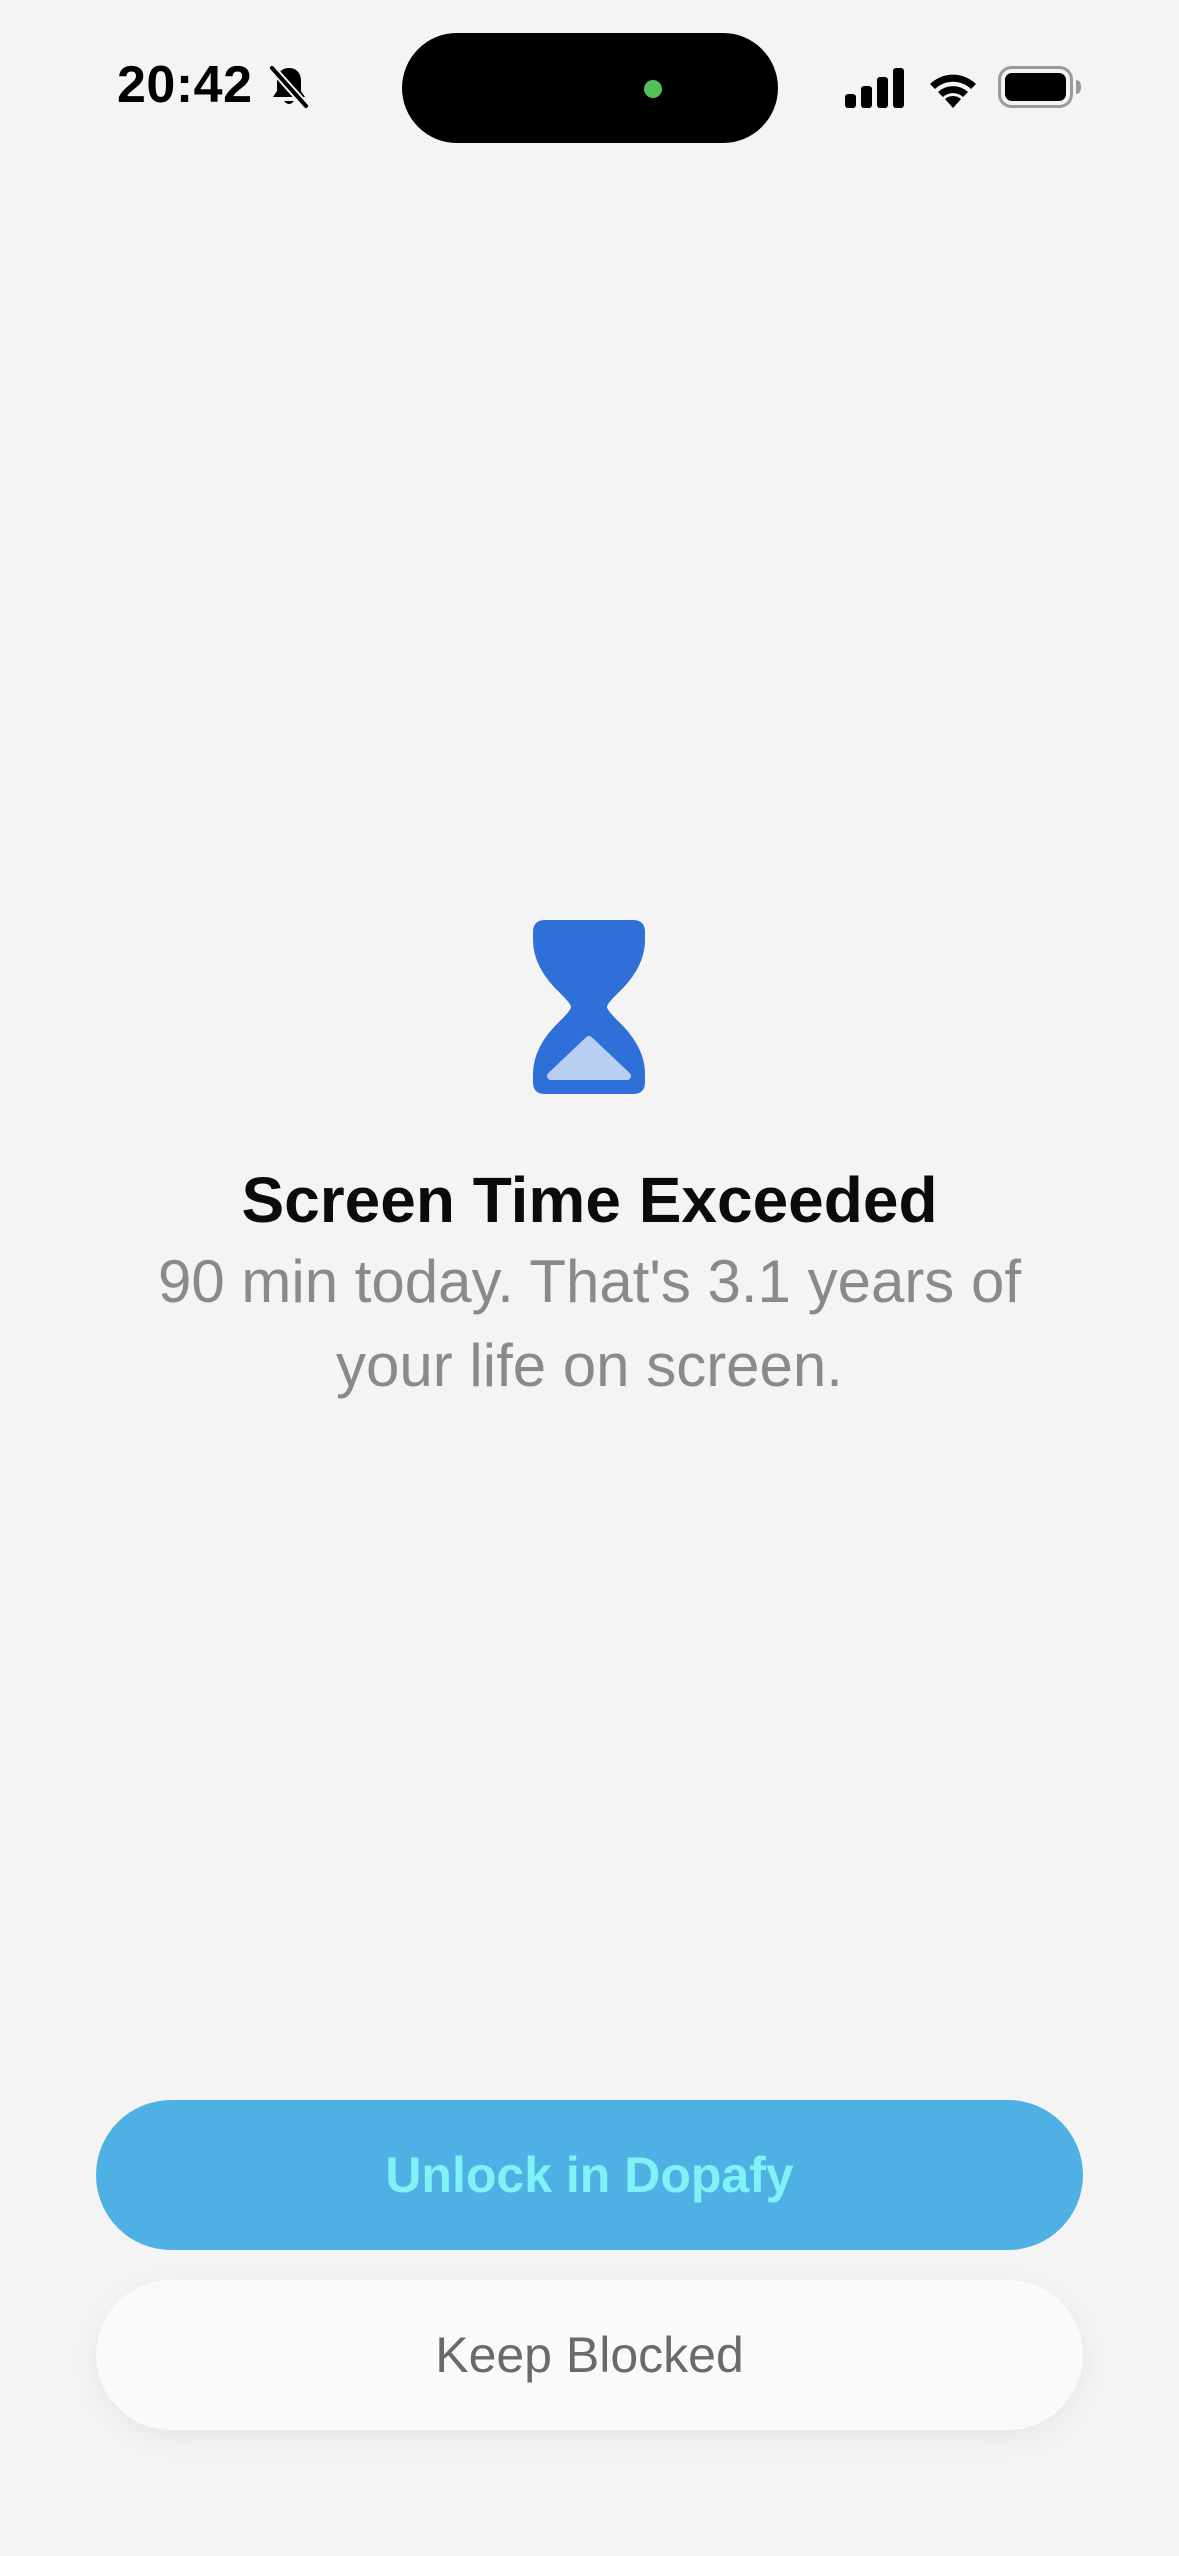 Image resolution: width=1179 pixels, height=2556 pixels. I want to click on status-bar: 20:42, so click(589, 90).